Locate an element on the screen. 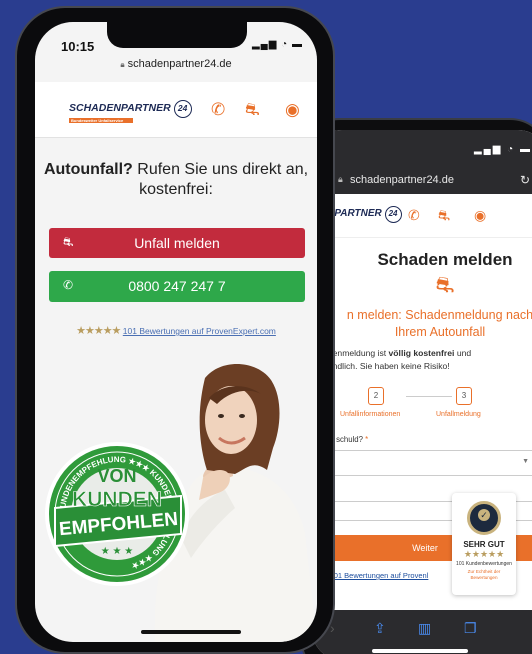 Image resolution: width=532 pixels, height=654 pixels. seal-icon: ✓ is located at coordinates (484, 518).